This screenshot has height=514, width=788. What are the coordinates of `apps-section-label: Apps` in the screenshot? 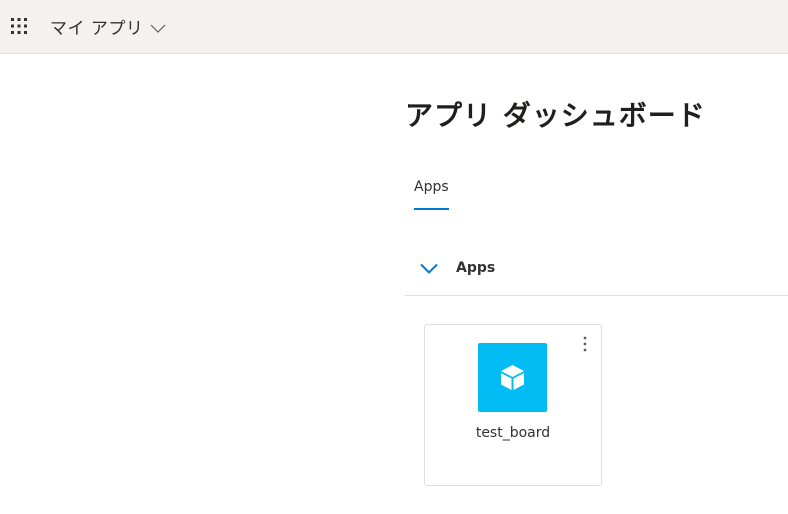 It's located at (476, 268).